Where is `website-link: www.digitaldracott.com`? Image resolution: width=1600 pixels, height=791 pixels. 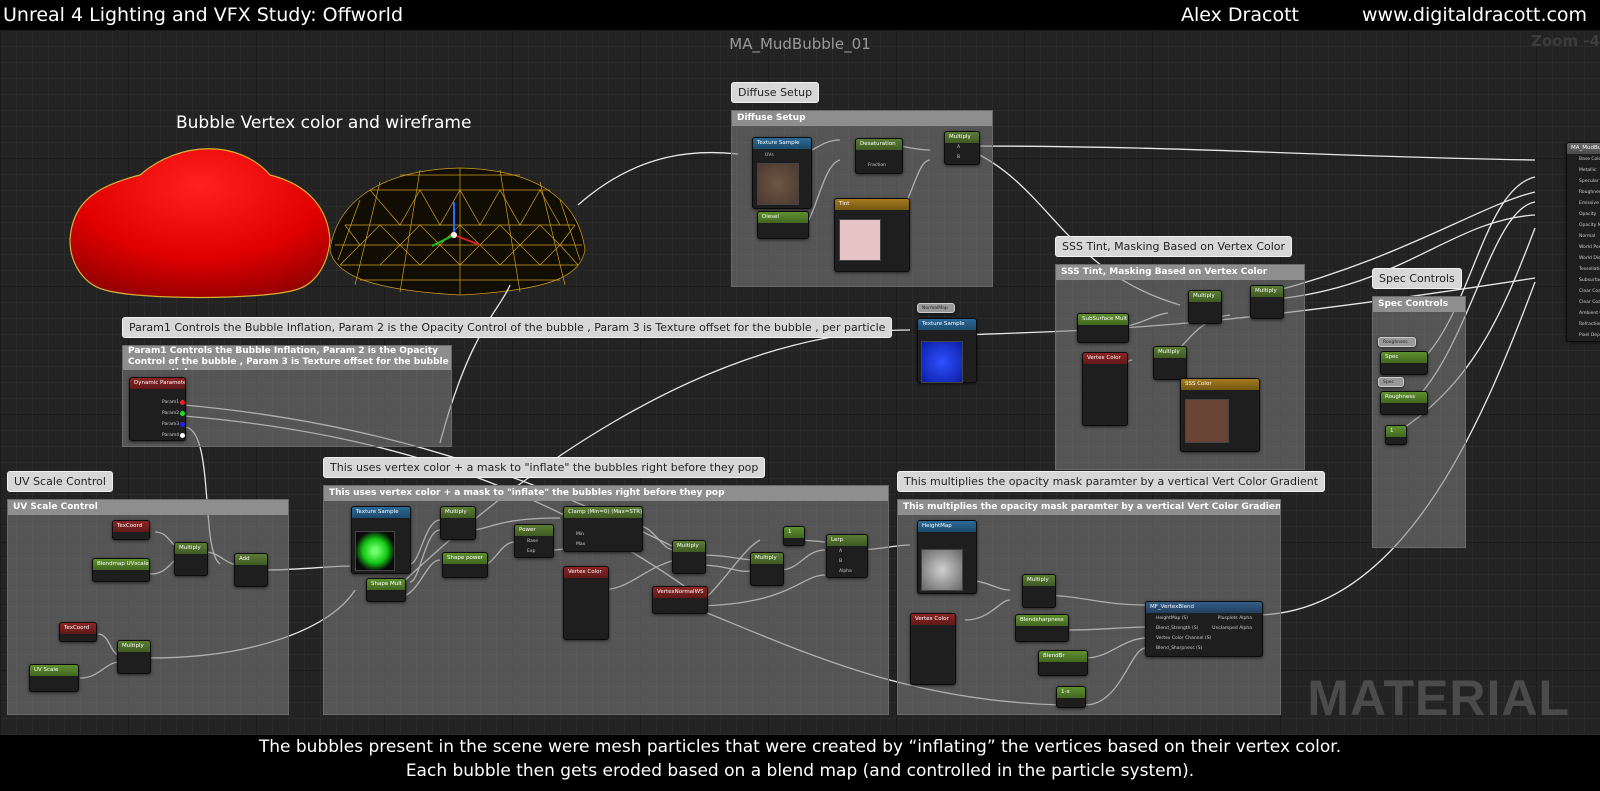 website-link: www.digitaldracott.com is located at coordinates (1474, 15).